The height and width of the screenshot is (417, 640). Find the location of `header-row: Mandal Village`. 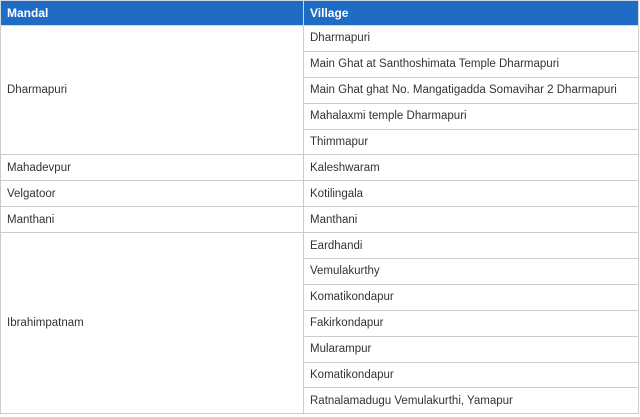

header-row: Mandal Village is located at coordinates (319, 13).